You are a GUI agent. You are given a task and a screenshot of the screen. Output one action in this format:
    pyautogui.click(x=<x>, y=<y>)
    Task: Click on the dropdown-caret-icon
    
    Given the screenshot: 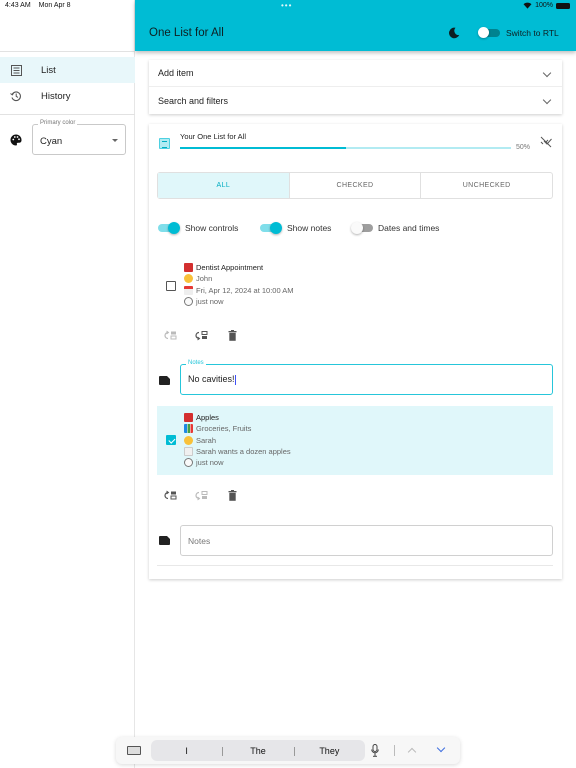 What is the action you would take?
    pyautogui.click(x=115, y=140)
    